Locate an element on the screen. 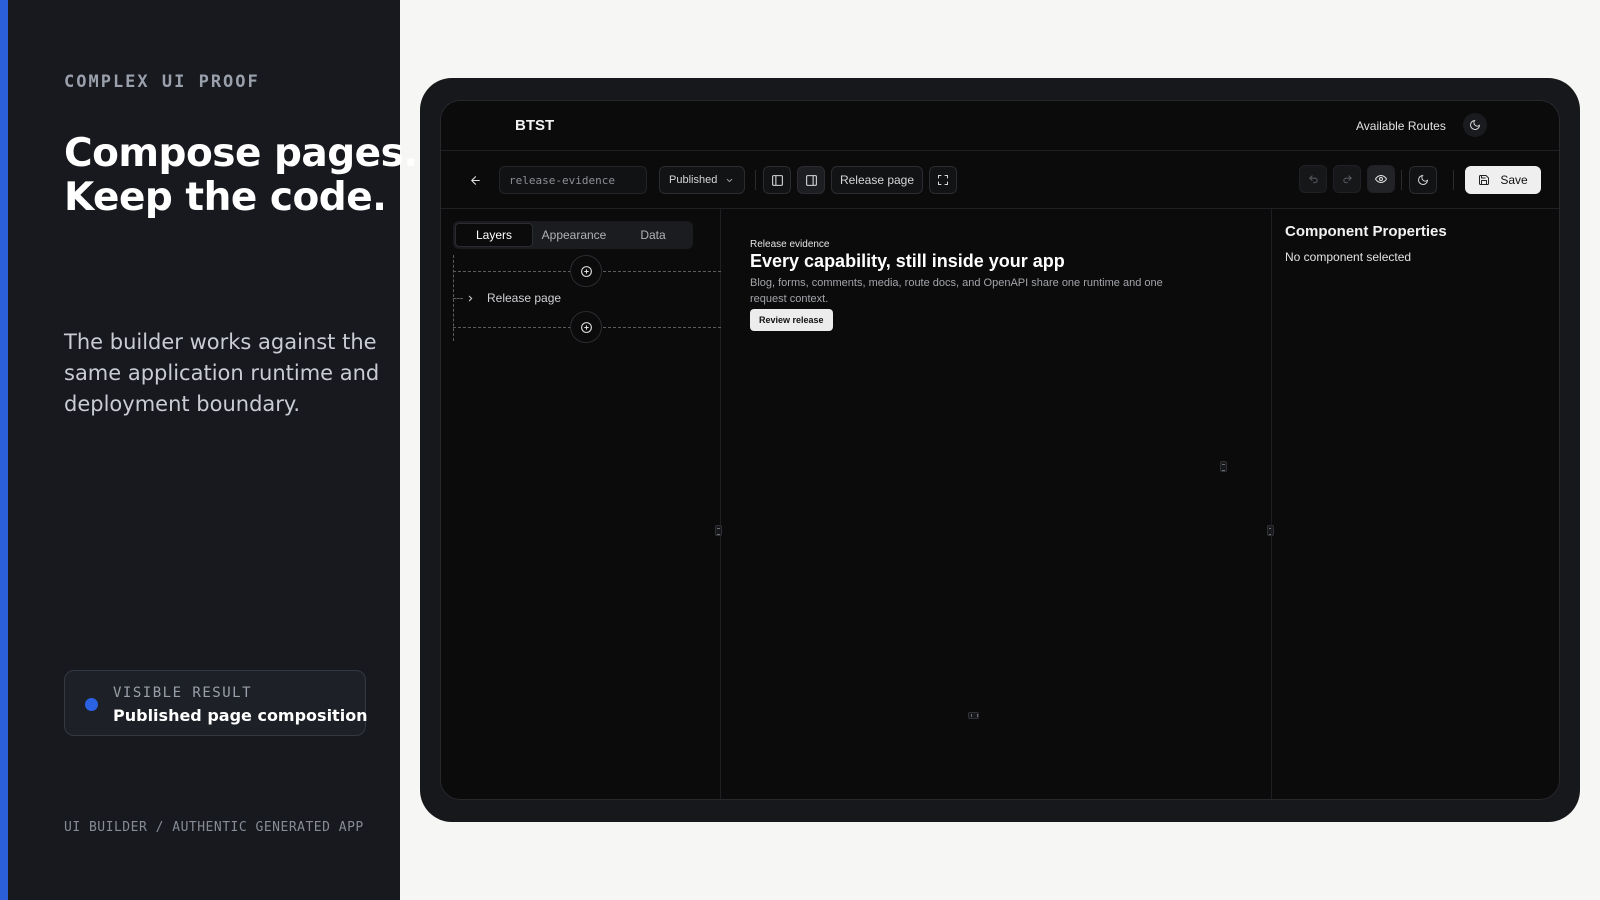  properties-empty-state: No component selected is located at coordinates (1348, 257).